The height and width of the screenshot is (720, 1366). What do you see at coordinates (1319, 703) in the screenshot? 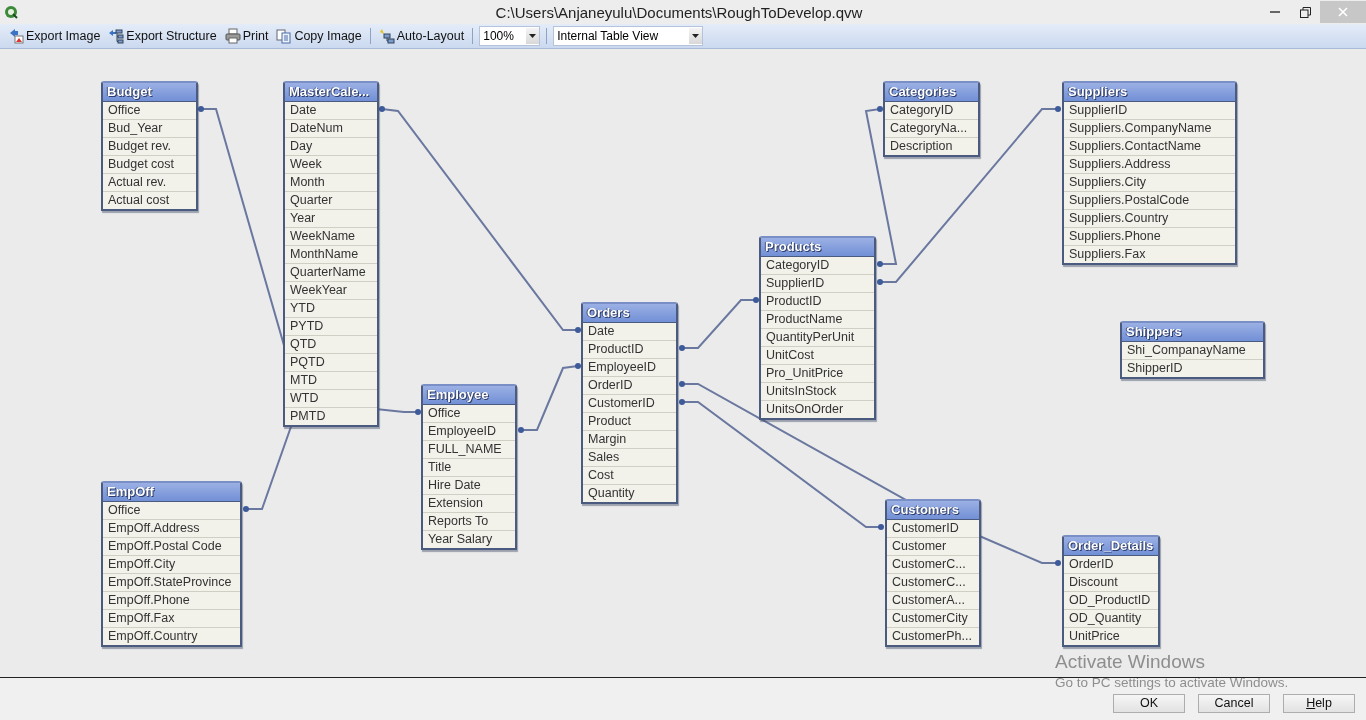
I see `dialog-button: Help` at bounding box center [1319, 703].